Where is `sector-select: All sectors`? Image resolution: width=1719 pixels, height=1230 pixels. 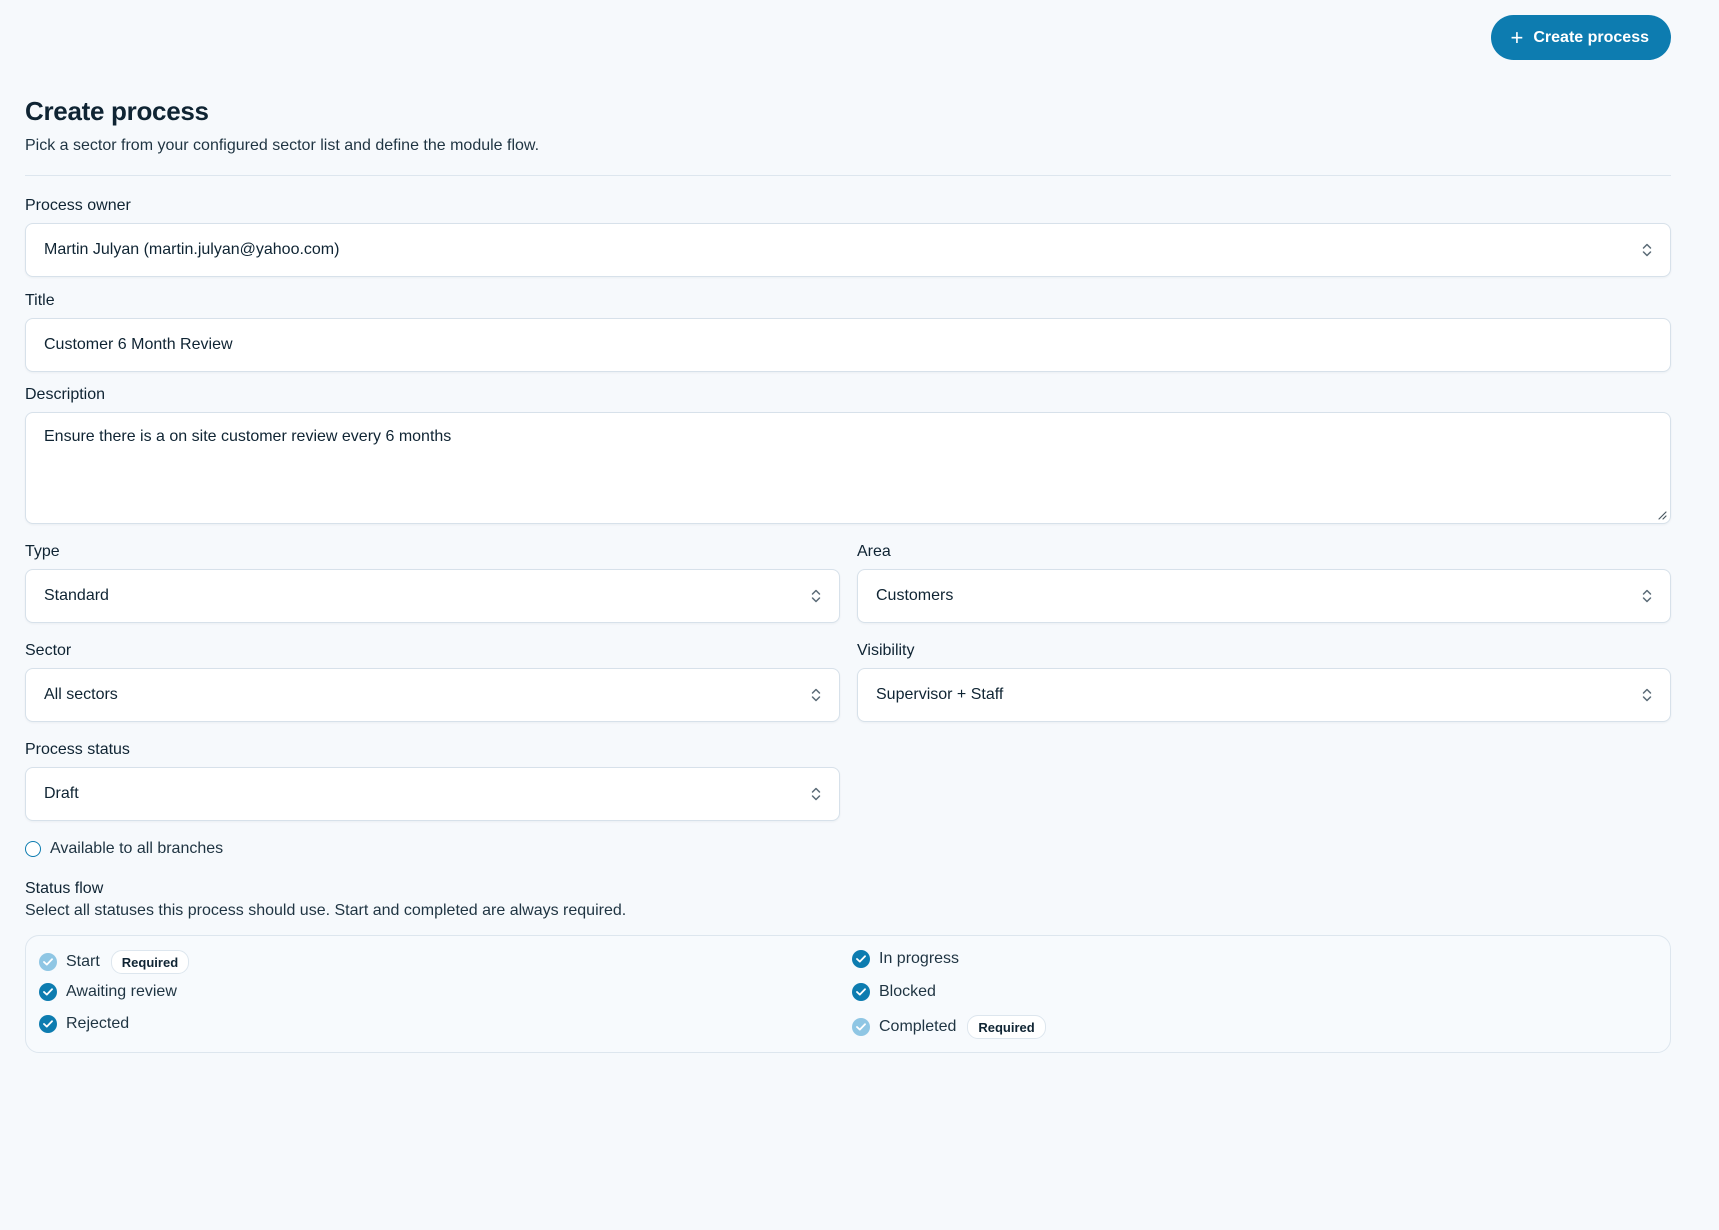
sector-select: All sectors is located at coordinates (432, 695).